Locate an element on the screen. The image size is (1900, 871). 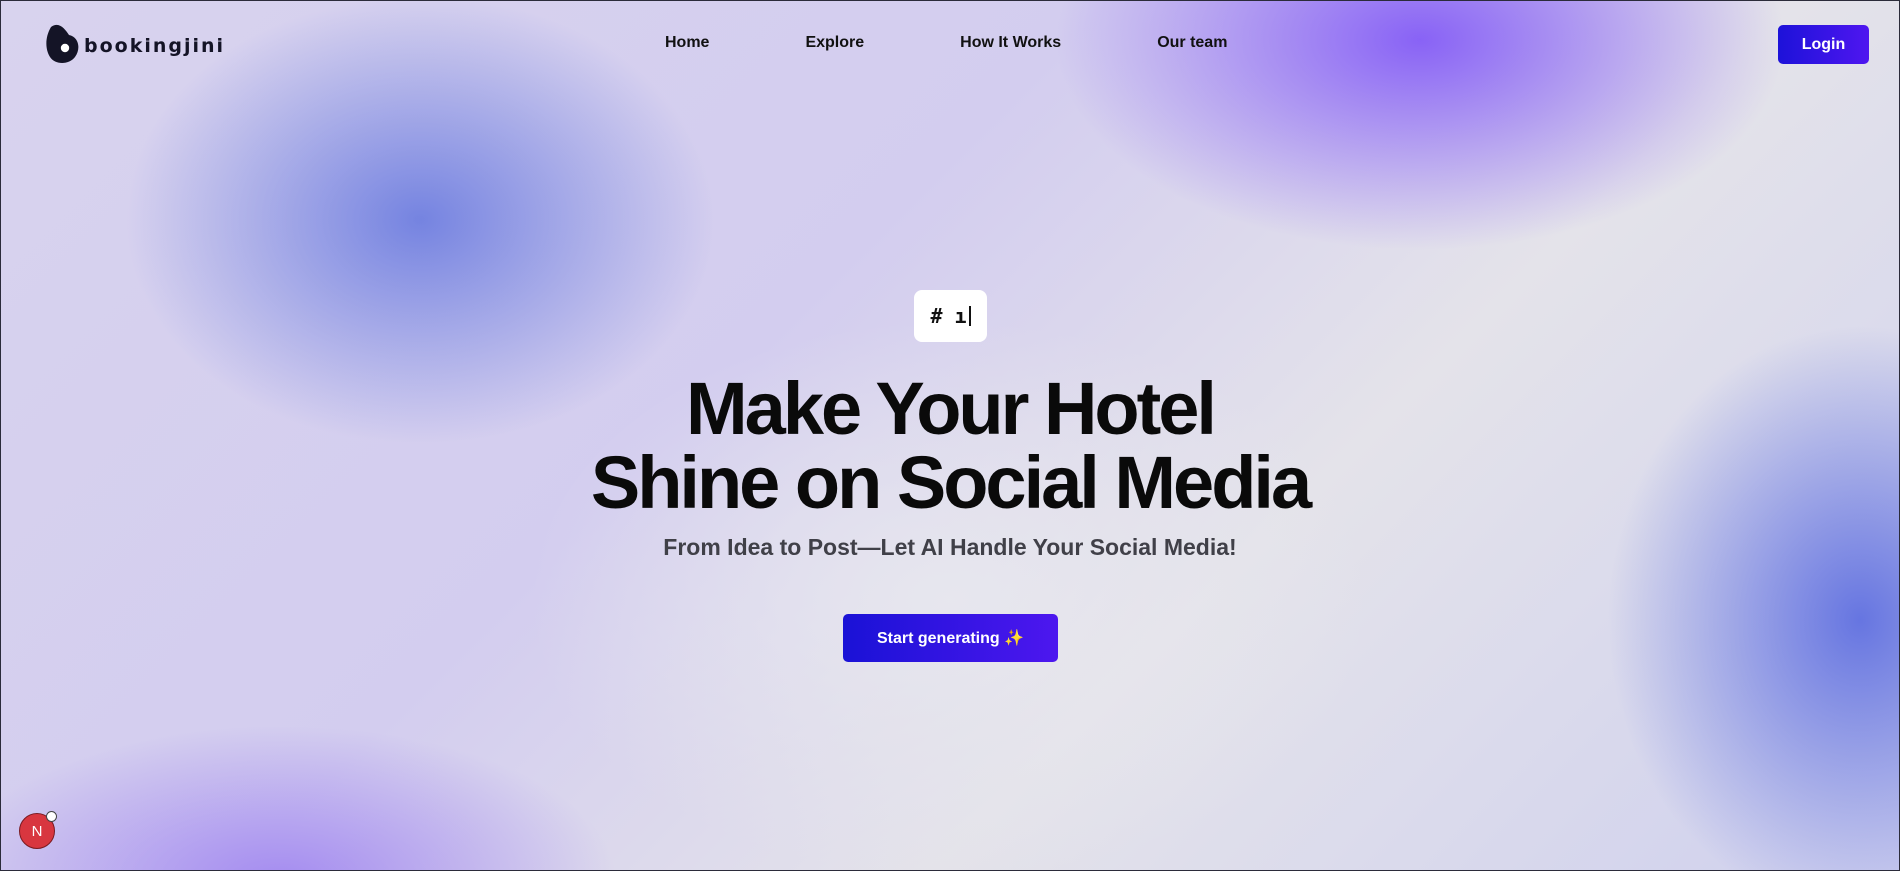
main-nav: Home Explore How It Works Our team is located at coordinates (946, 43).